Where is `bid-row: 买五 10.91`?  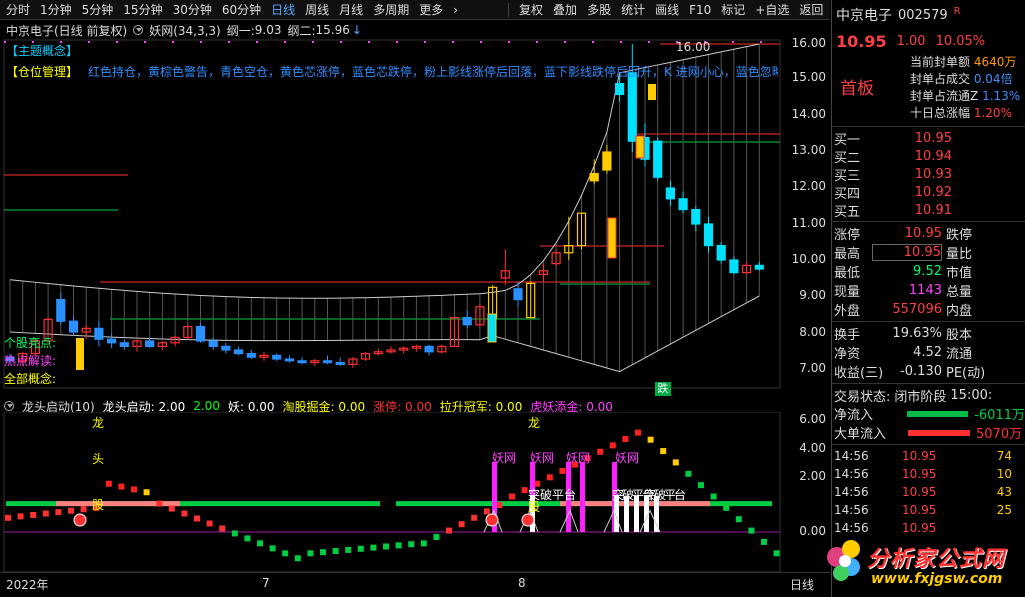
bid-row: 买五 10.91 is located at coordinates (928, 210).